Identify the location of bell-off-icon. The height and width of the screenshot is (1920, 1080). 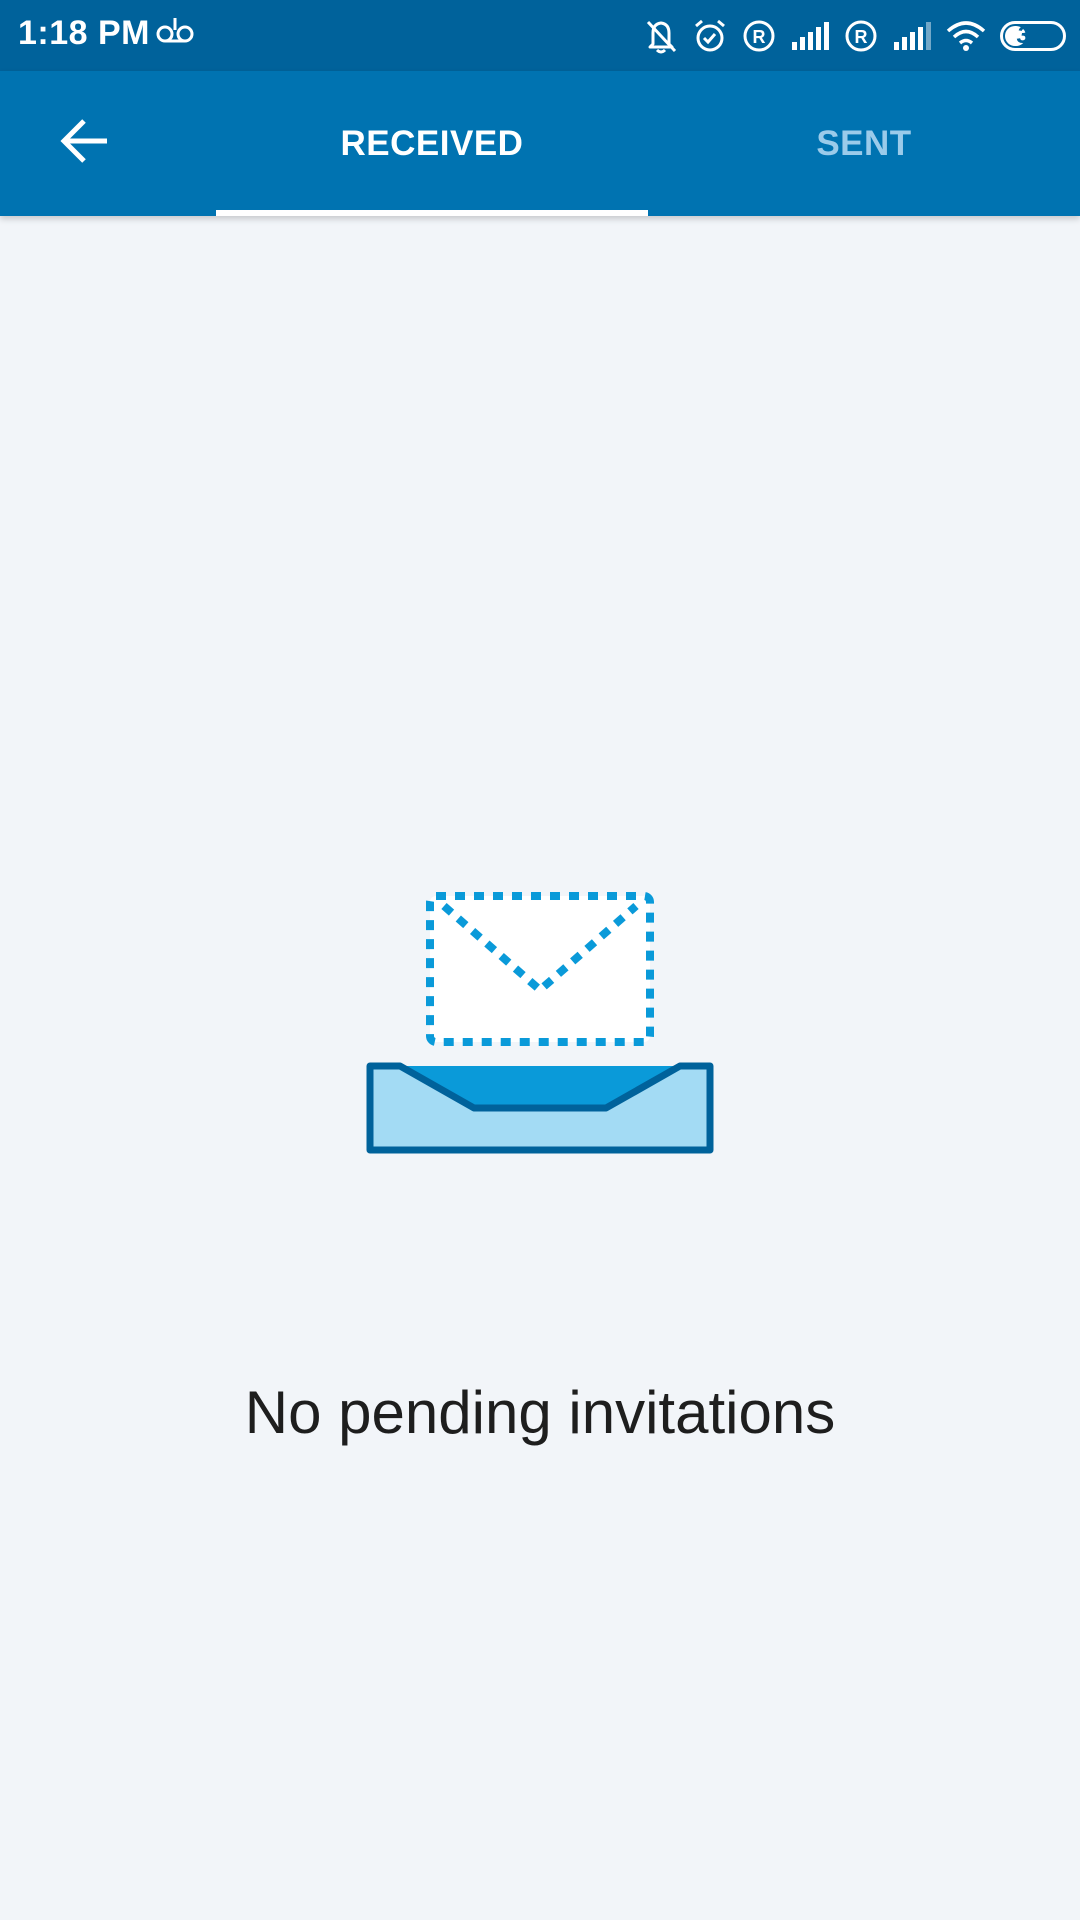
(661, 36).